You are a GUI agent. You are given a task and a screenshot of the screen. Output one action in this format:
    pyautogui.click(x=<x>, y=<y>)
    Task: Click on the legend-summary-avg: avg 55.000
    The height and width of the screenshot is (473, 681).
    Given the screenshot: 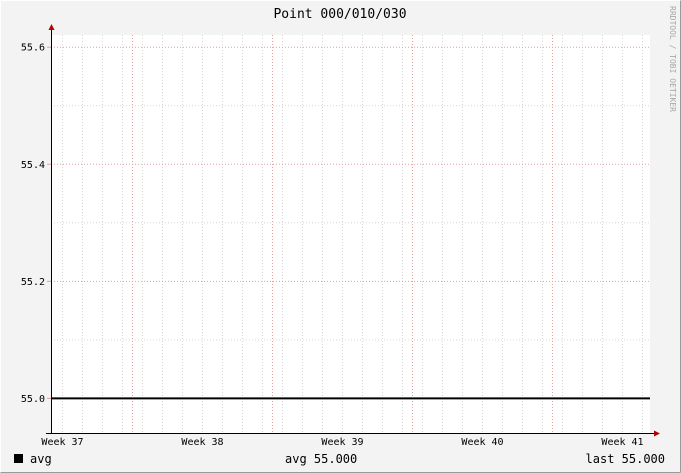 What is the action you would take?
    pyautogui.click(x=321, y=459)
    